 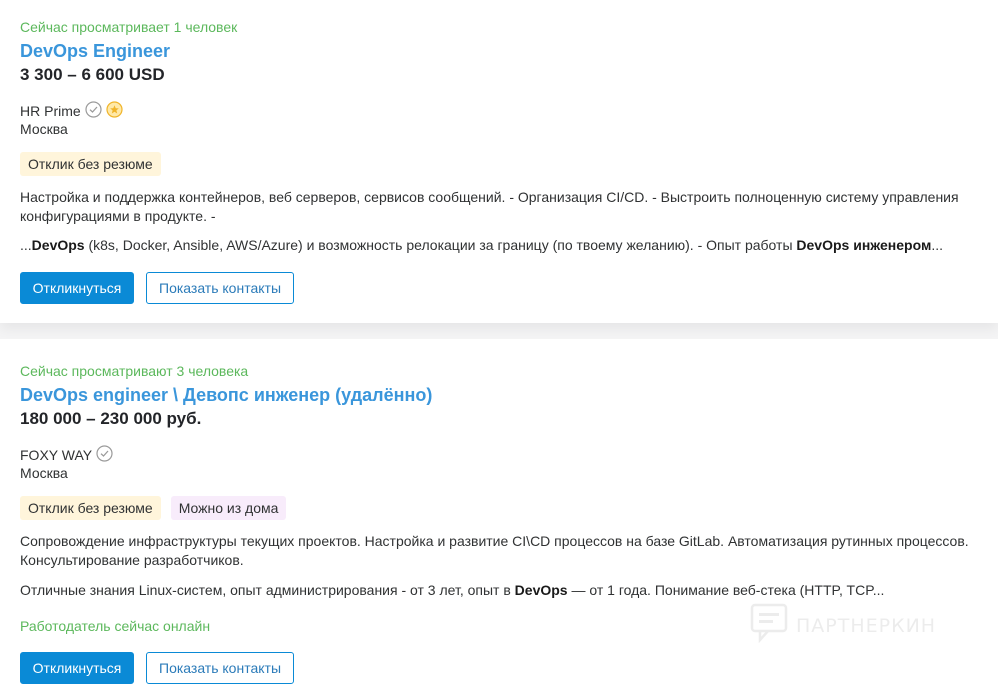 What do you see at coordinates (228, 508) in the screenshot?
I see `tag-remote: Можно из дома` at bounding box center [228, 508].